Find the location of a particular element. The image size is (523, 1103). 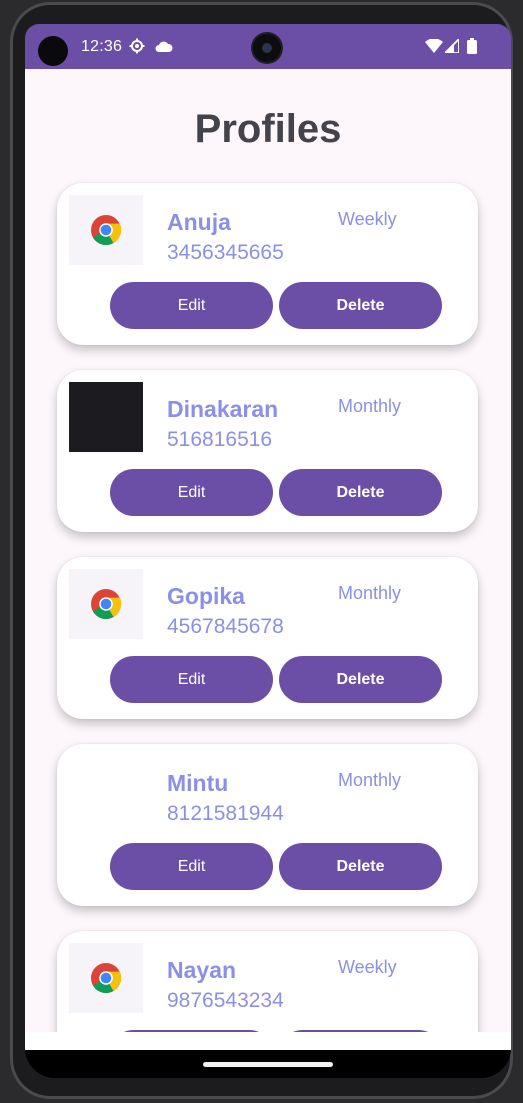

front-camera is located at coordinates (267, 48).